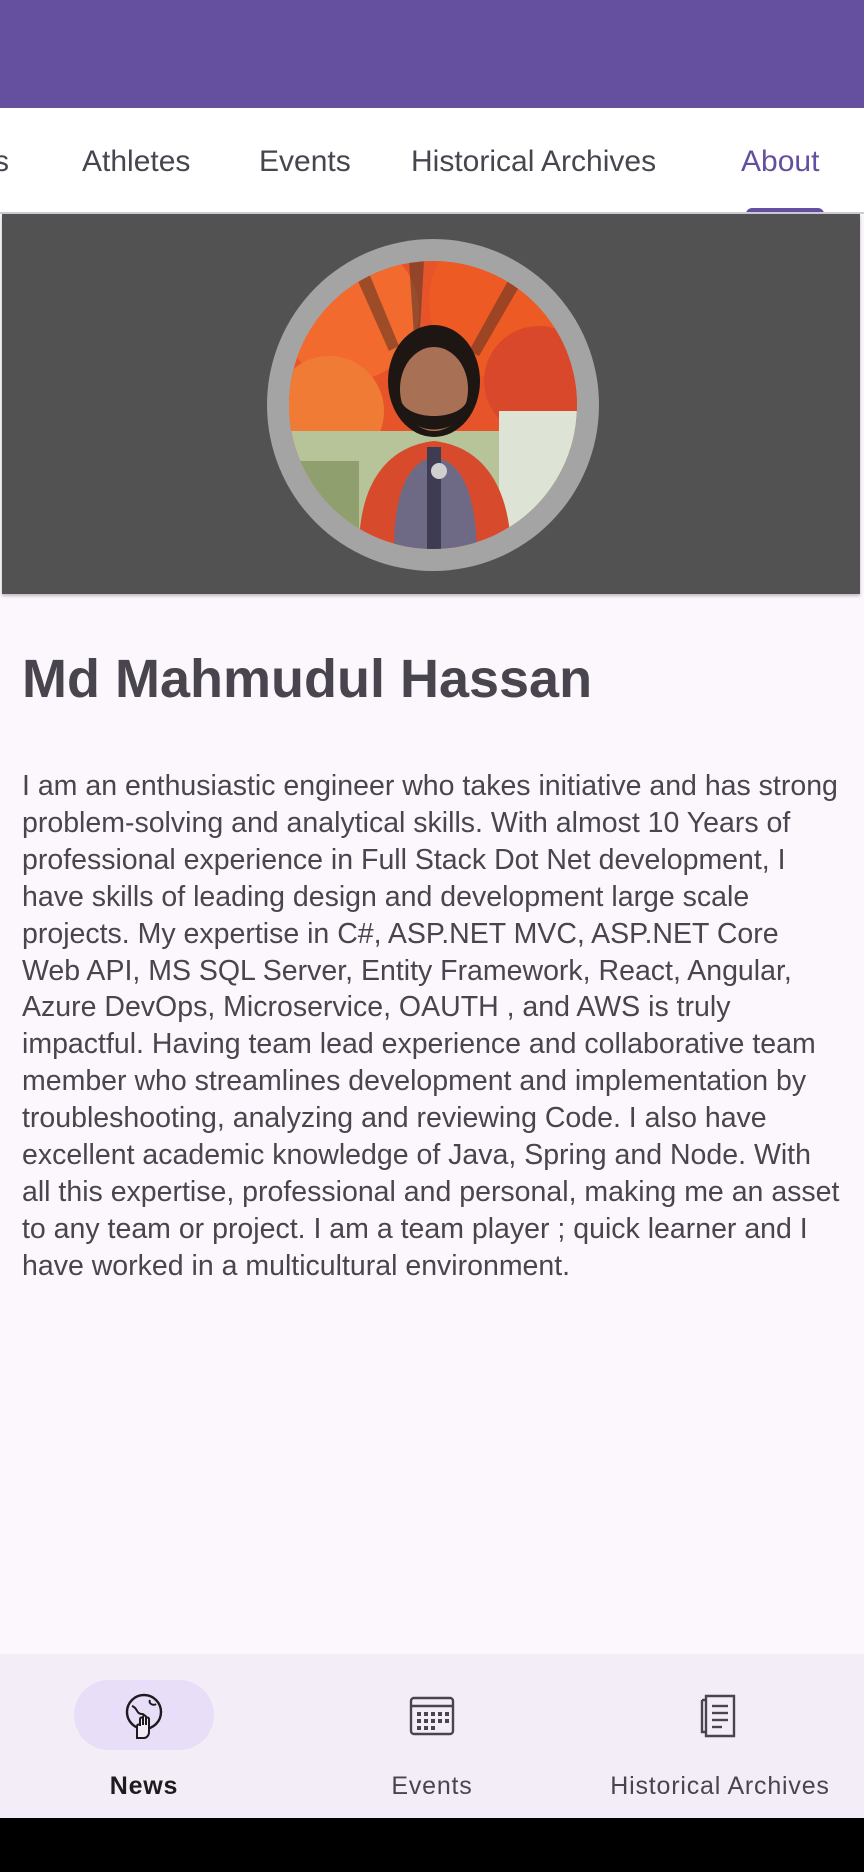 This screenshot has width=864, height=1872. I want to click on tab-historical-archives: Historical Archives, so click(533, 160).